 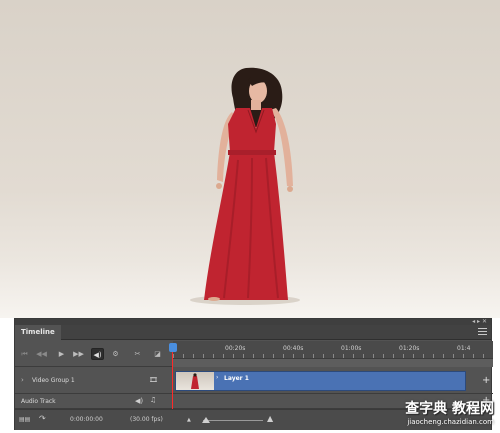 I want to click on transport-controls: ⏮ ◀◀ ▶ ▶▶ ◀) ⚙ ✂ ◪, so click(x=94, y=354).